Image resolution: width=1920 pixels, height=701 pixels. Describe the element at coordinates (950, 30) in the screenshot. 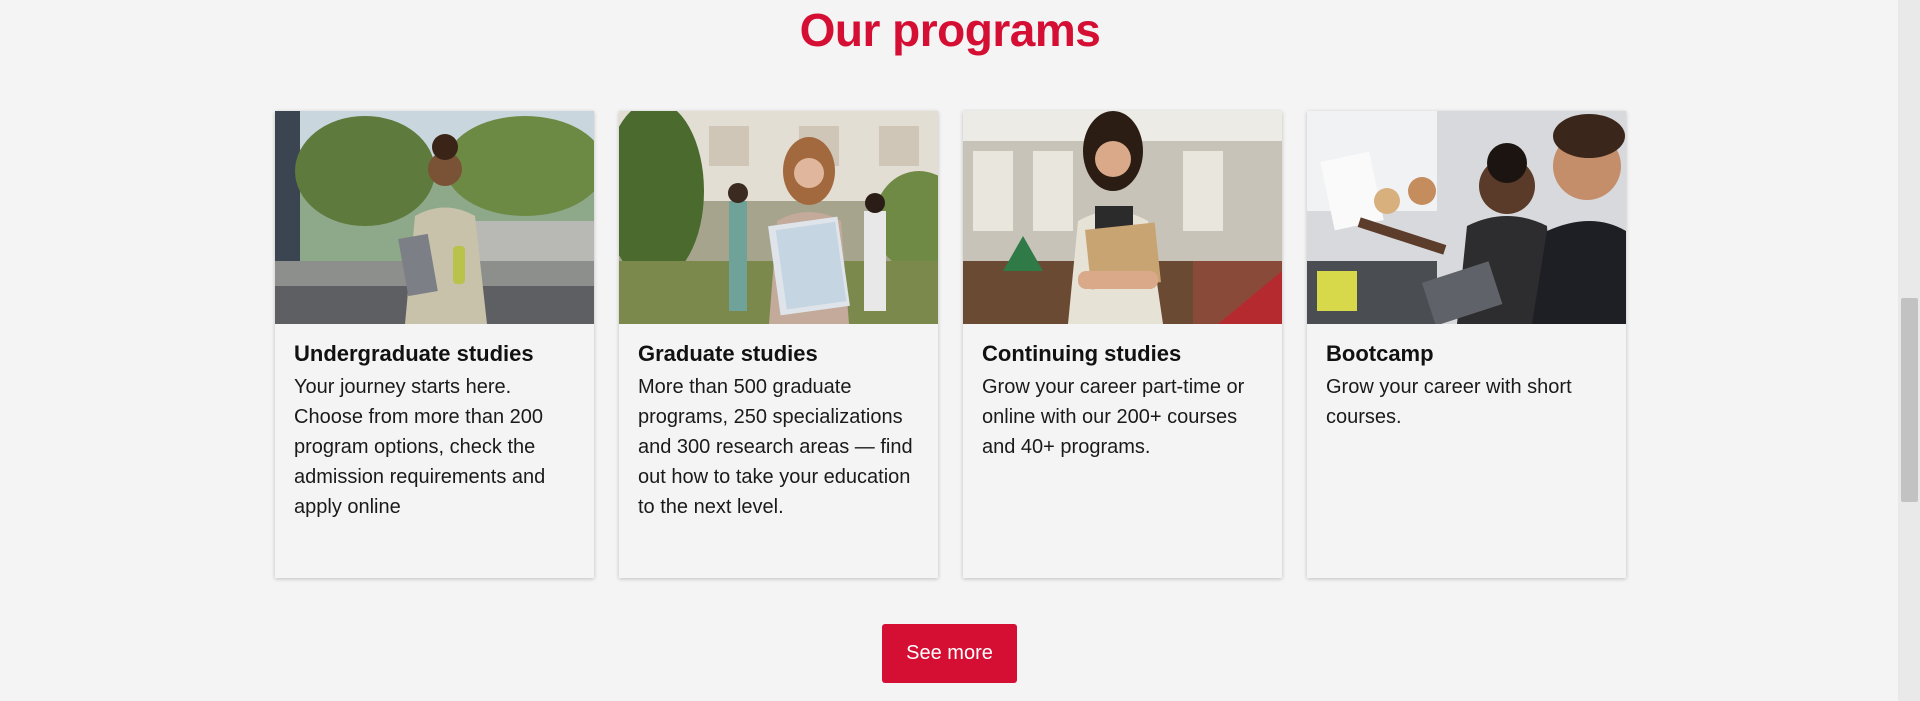

I see `section-title: Our programs` at that location.